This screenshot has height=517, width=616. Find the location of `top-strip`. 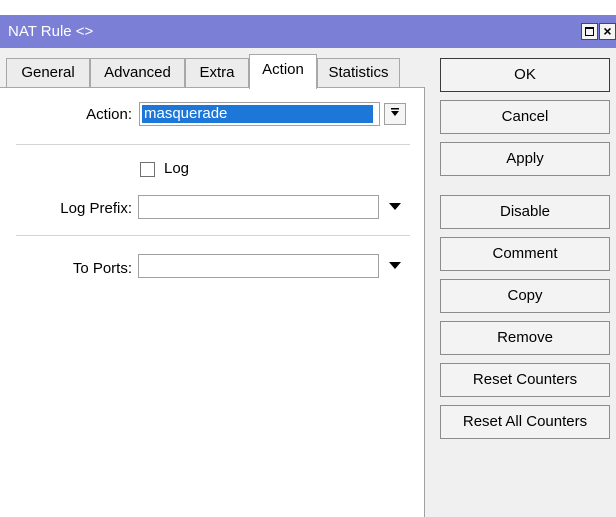

top-strip is located at coordinates (308, 7).